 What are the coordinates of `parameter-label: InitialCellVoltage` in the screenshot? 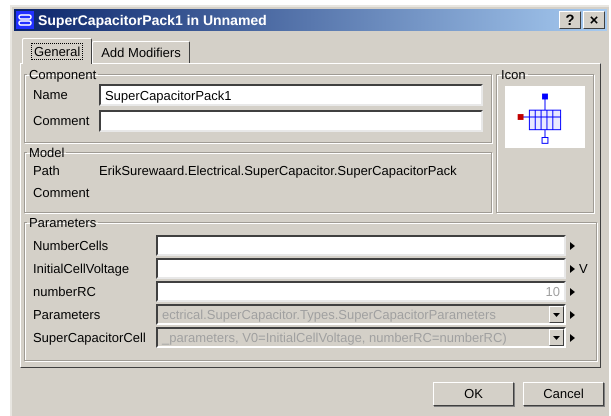 It's located at (81, 269).